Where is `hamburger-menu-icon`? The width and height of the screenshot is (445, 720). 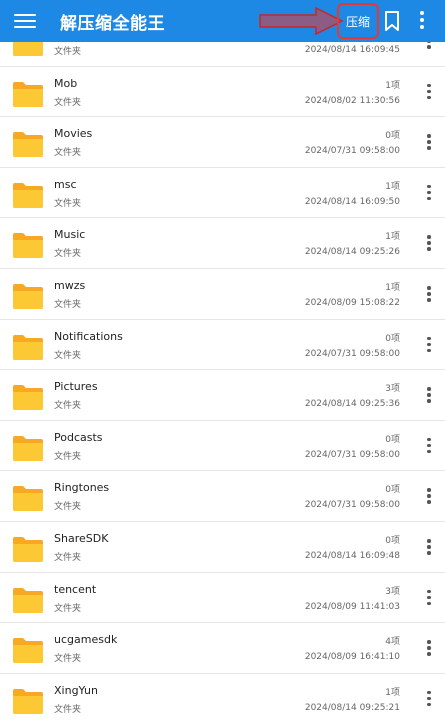
hamburger-menu-icon is located at coordinates (25, 21).